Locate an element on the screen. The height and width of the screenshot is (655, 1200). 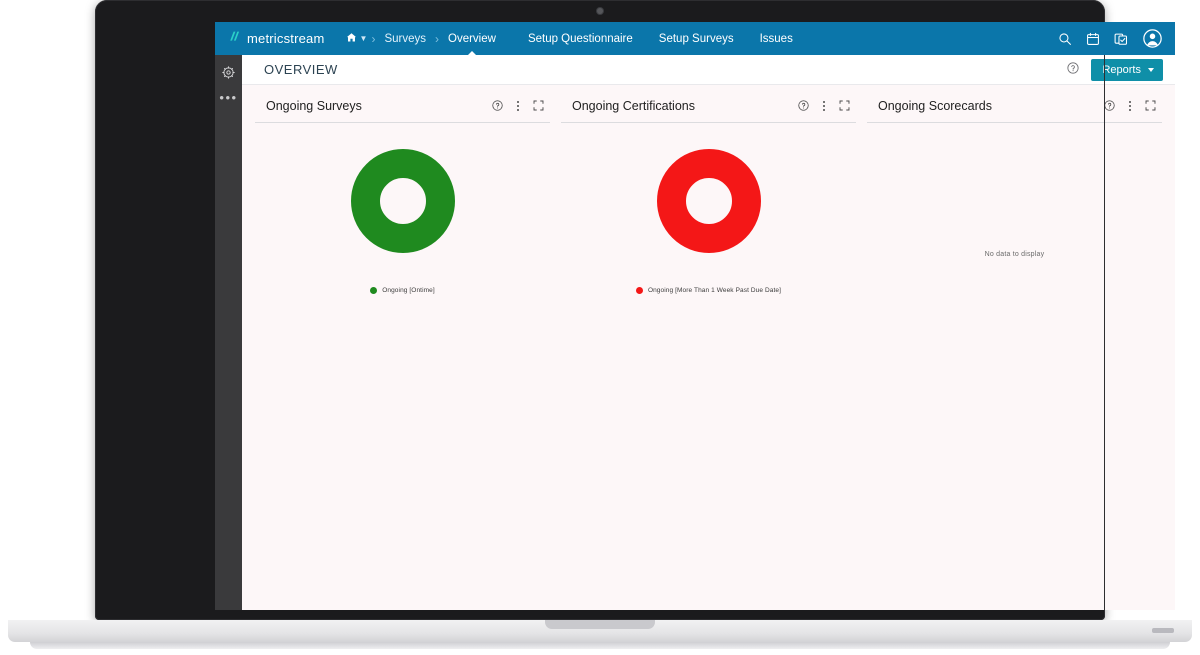
page-title: OVERVIEW is located at coordinates (301, 69).